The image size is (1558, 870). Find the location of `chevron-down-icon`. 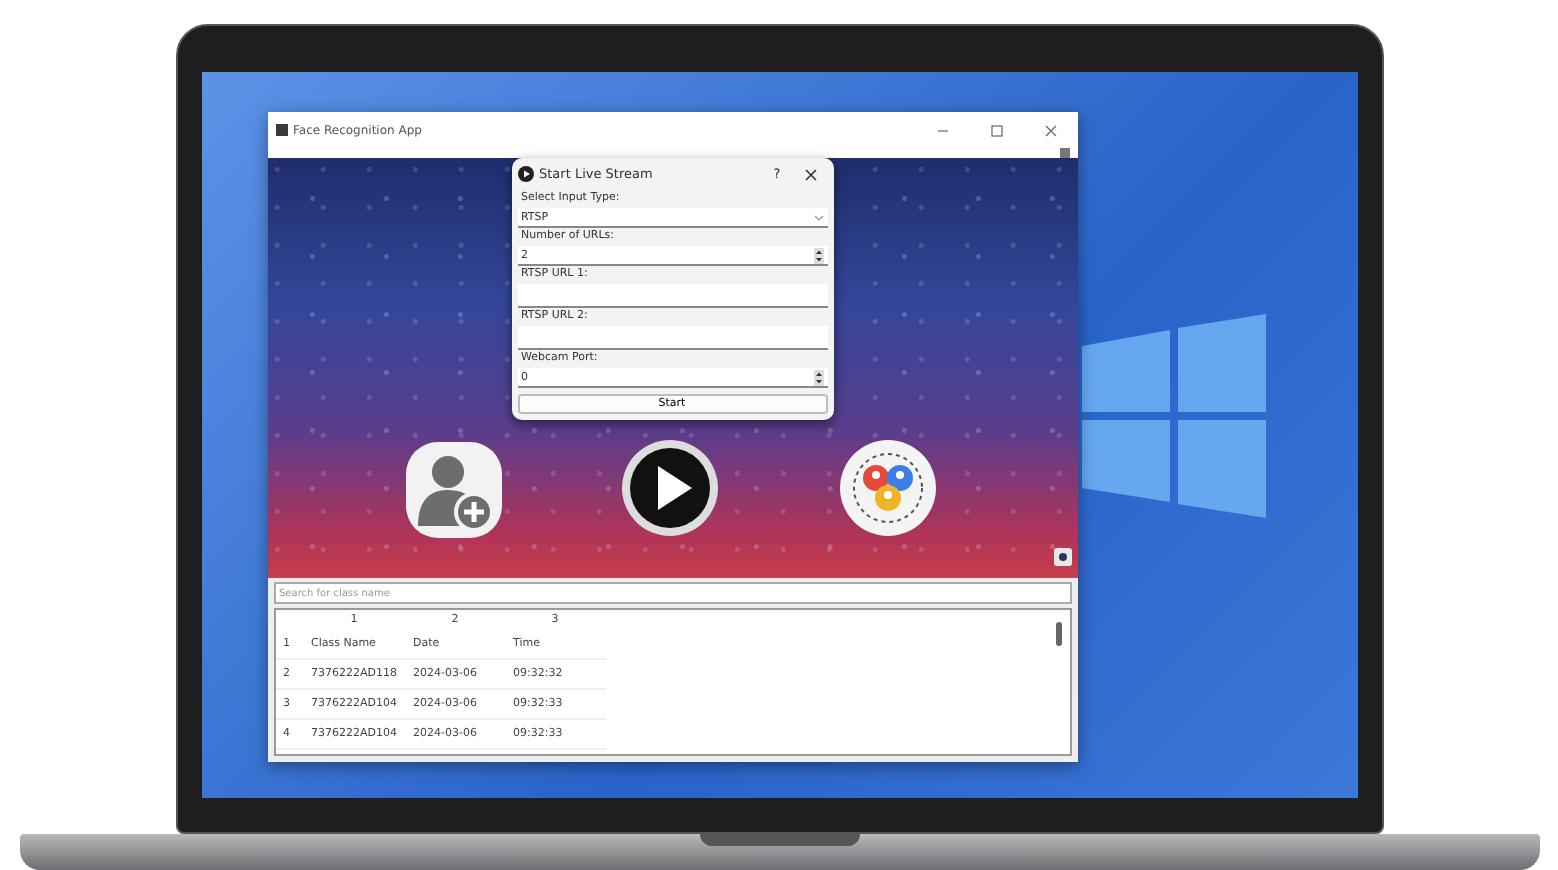

chevron-down-icon is located at coordinates (818, 217).